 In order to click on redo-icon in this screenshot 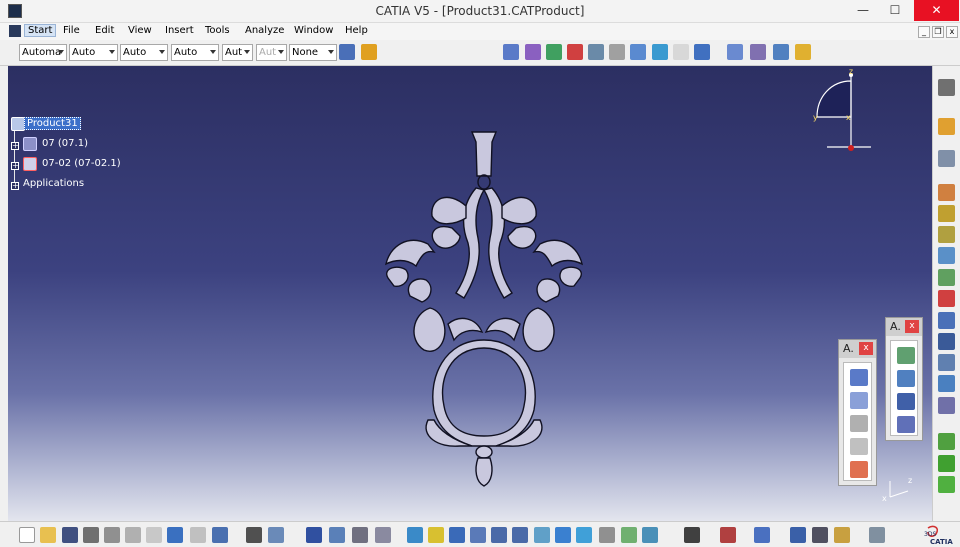, I will do `click(198, 535)`.